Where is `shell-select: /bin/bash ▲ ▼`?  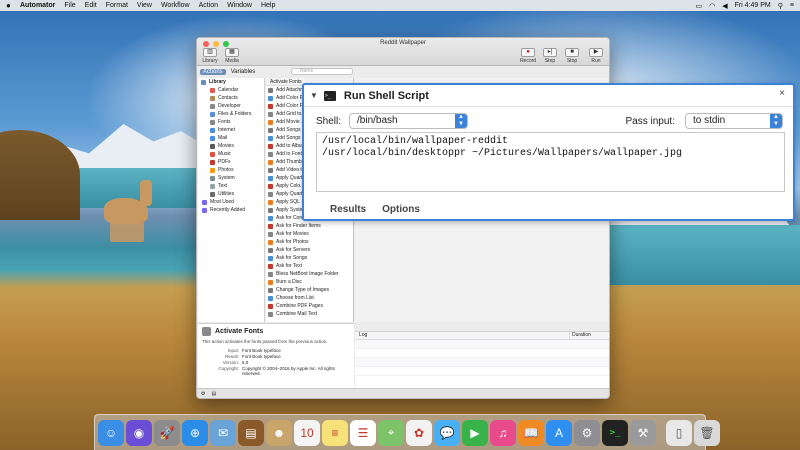
shell-select: /bin/bash ▲ ▼ is located at coordinates (409, 121).